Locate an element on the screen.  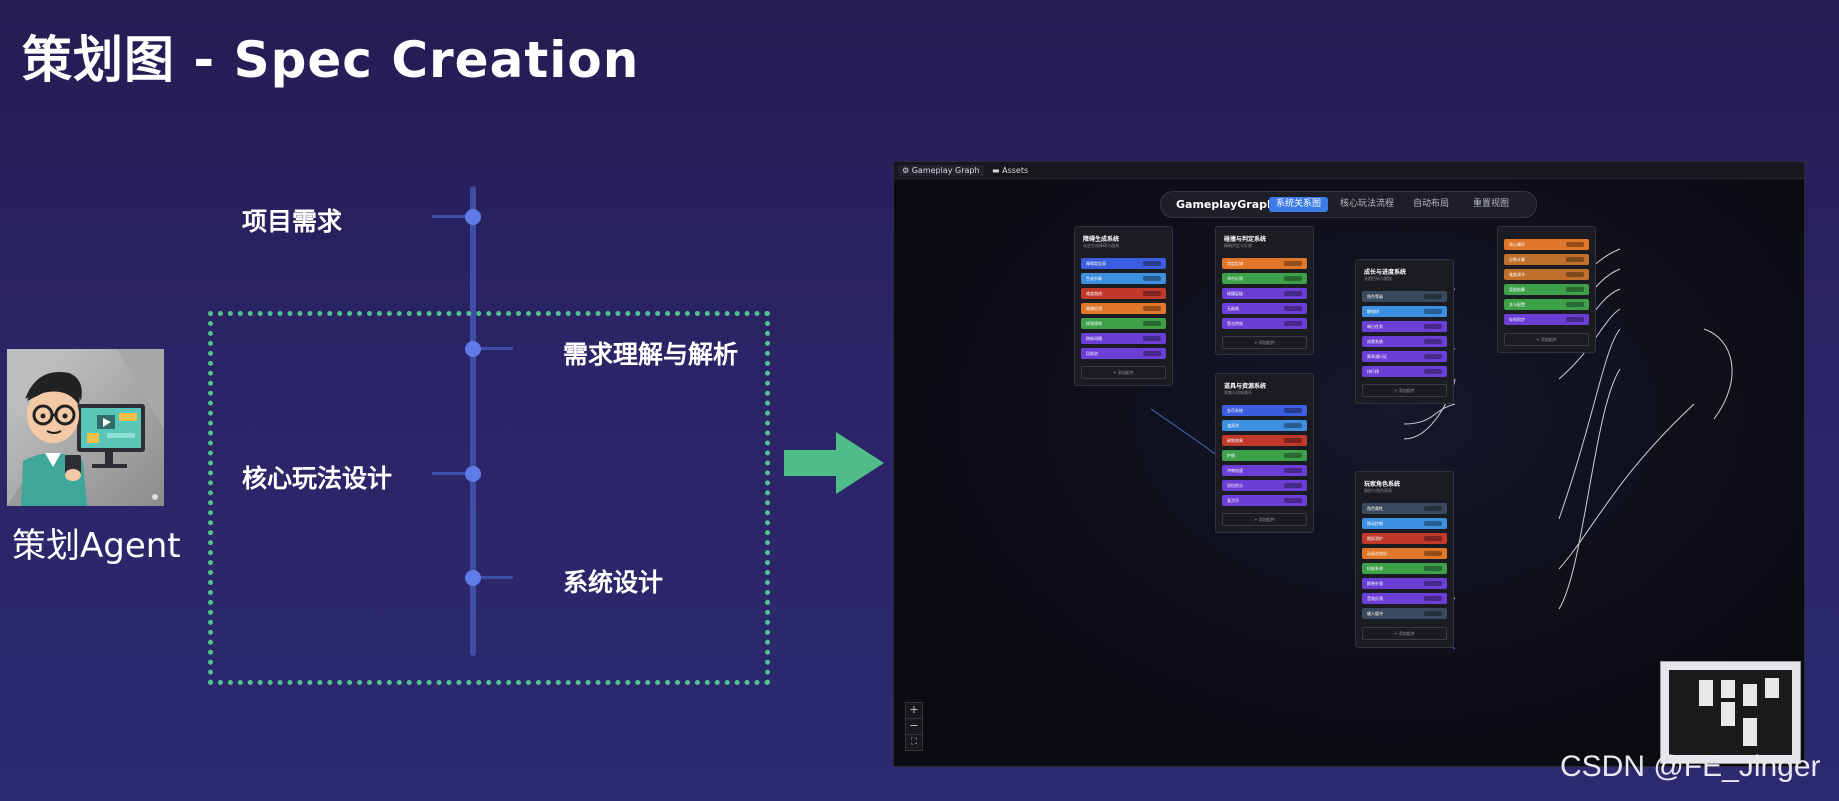
graph-icon: ⚙ is located at coordinates (907, 170).